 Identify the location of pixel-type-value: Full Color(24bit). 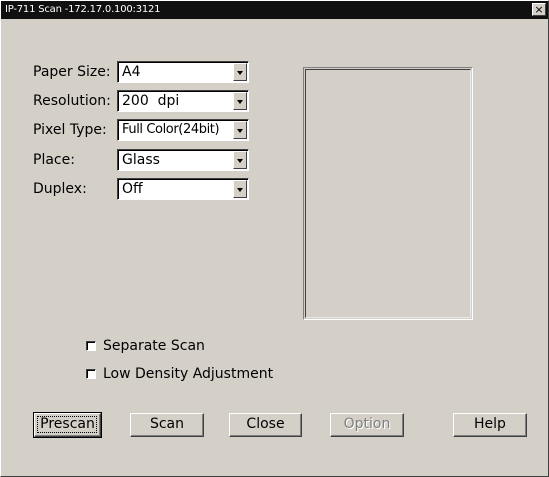
(171, 129).